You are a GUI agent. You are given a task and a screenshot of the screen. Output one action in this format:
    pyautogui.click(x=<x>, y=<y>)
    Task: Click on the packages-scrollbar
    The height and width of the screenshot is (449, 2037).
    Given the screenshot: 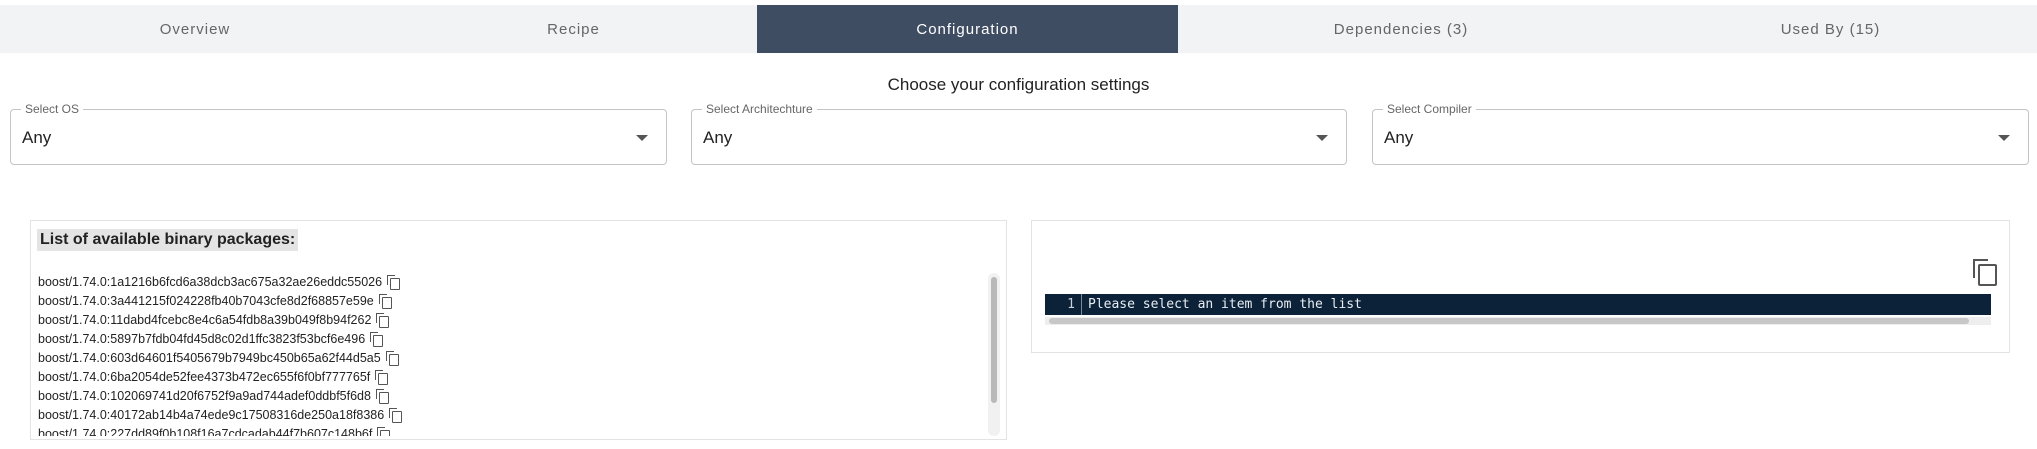 What is the action you would take?
    pyautogui.click(x=994, y=354)
    